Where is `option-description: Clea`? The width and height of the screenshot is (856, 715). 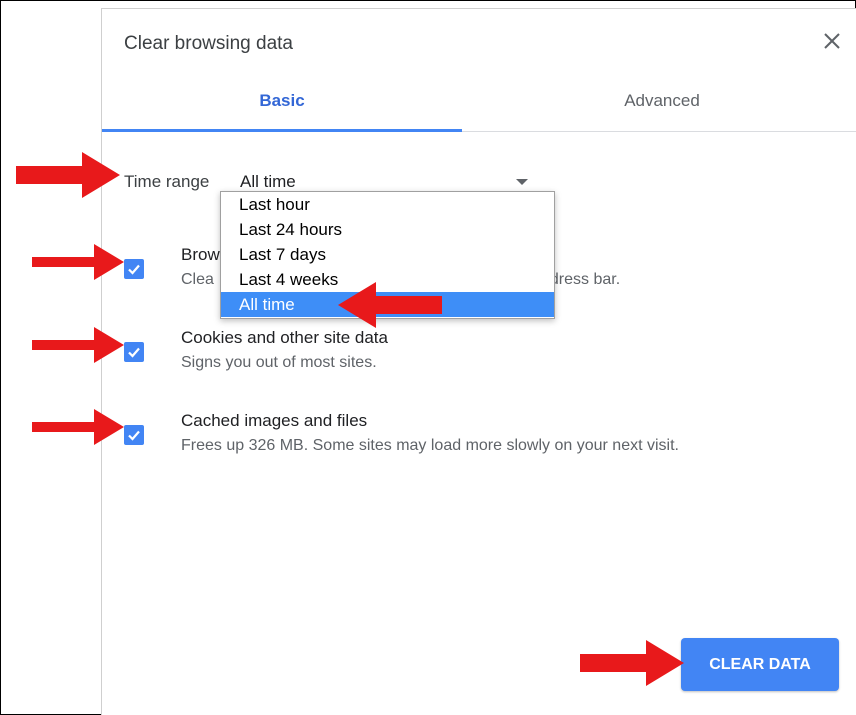
option-description: Clea is located at coordinates (197, 279).